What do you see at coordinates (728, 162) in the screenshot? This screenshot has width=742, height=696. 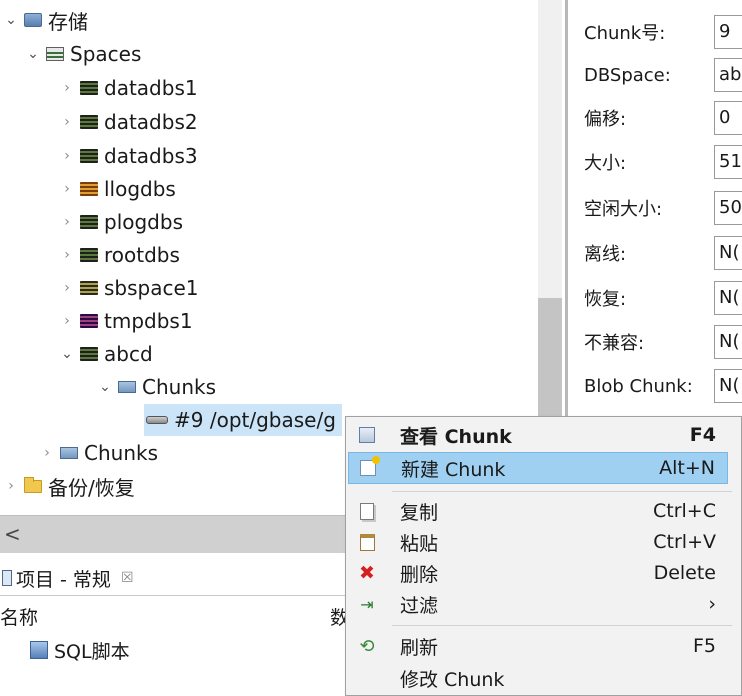 I see `size-field: 51` at bounding box center [728, 162].